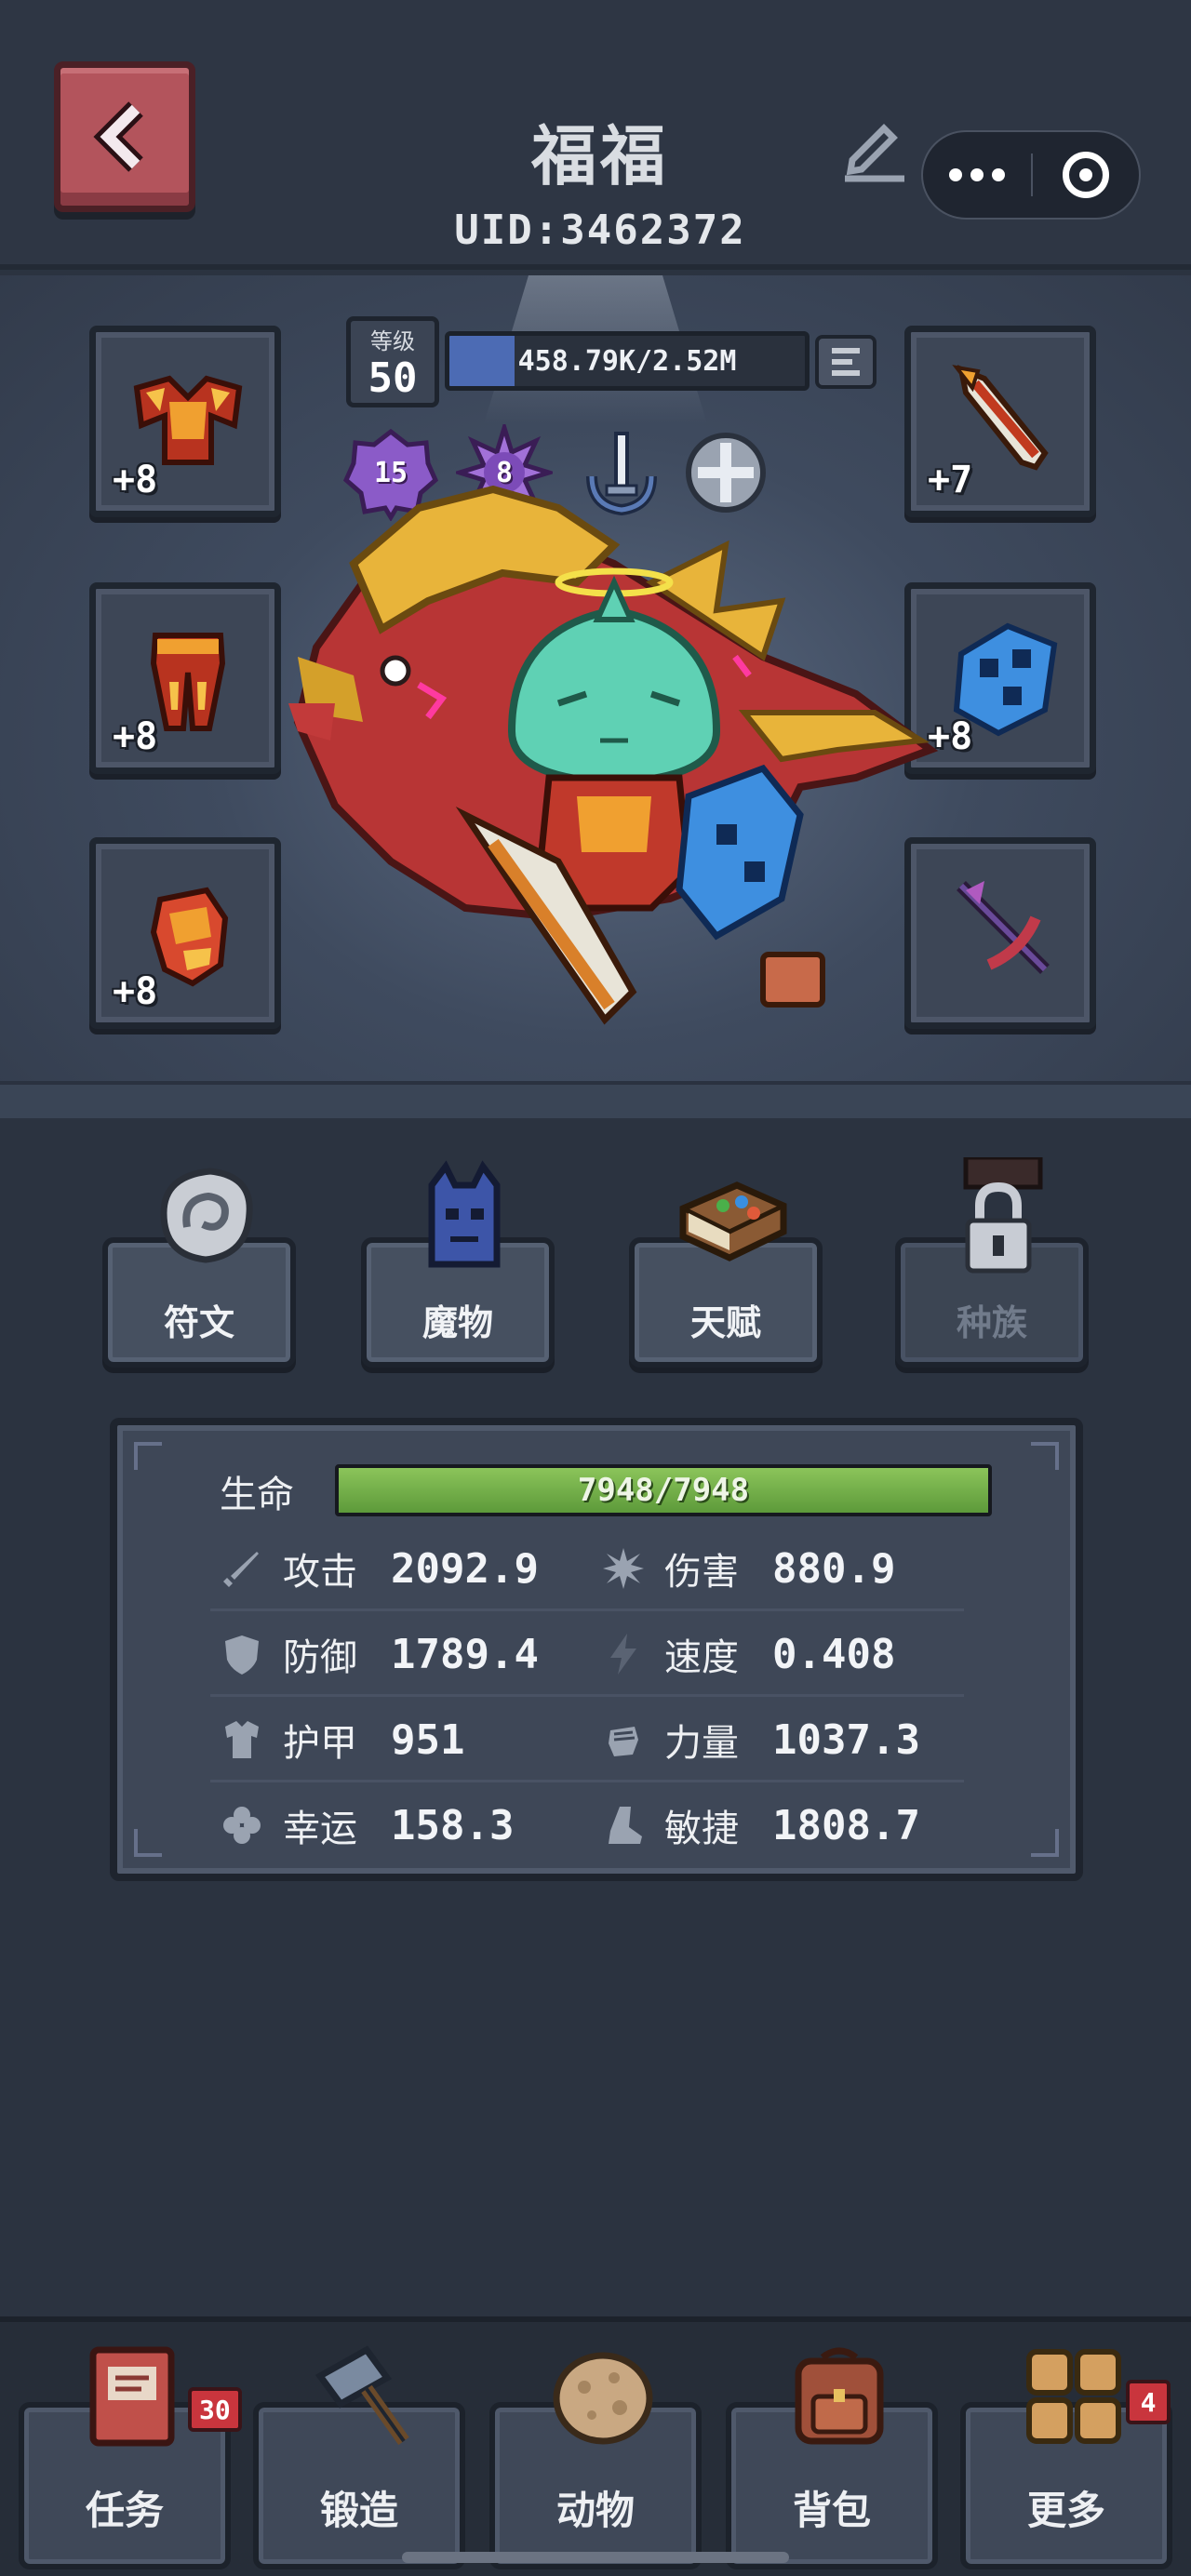 This screenshot has height=2576, width=1191. Describe the element at coordinates (625, 1825) in the screenshot. I see `boot-icon` at that location.